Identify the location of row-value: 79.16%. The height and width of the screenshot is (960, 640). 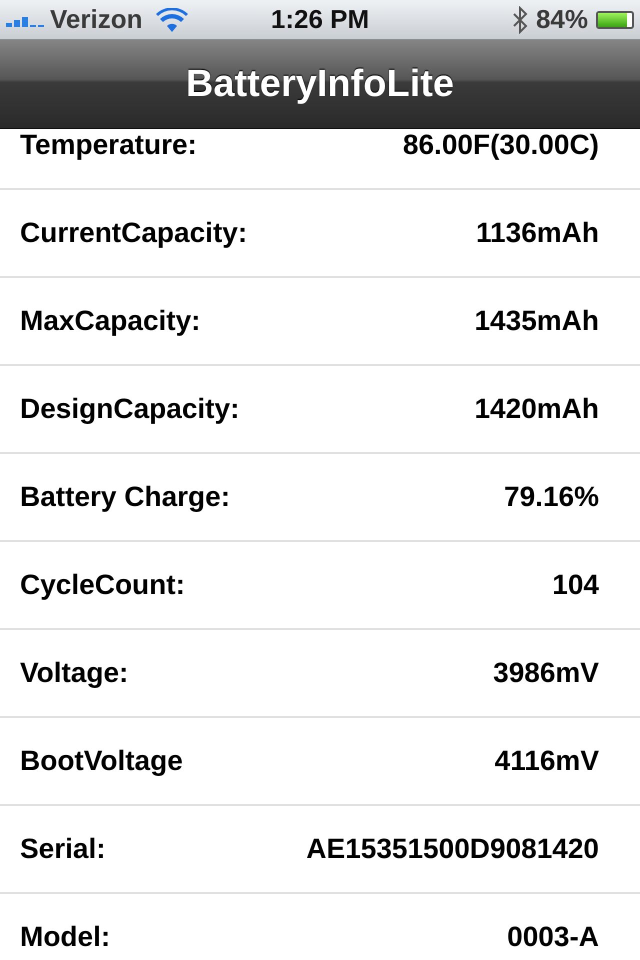
(551, 497).